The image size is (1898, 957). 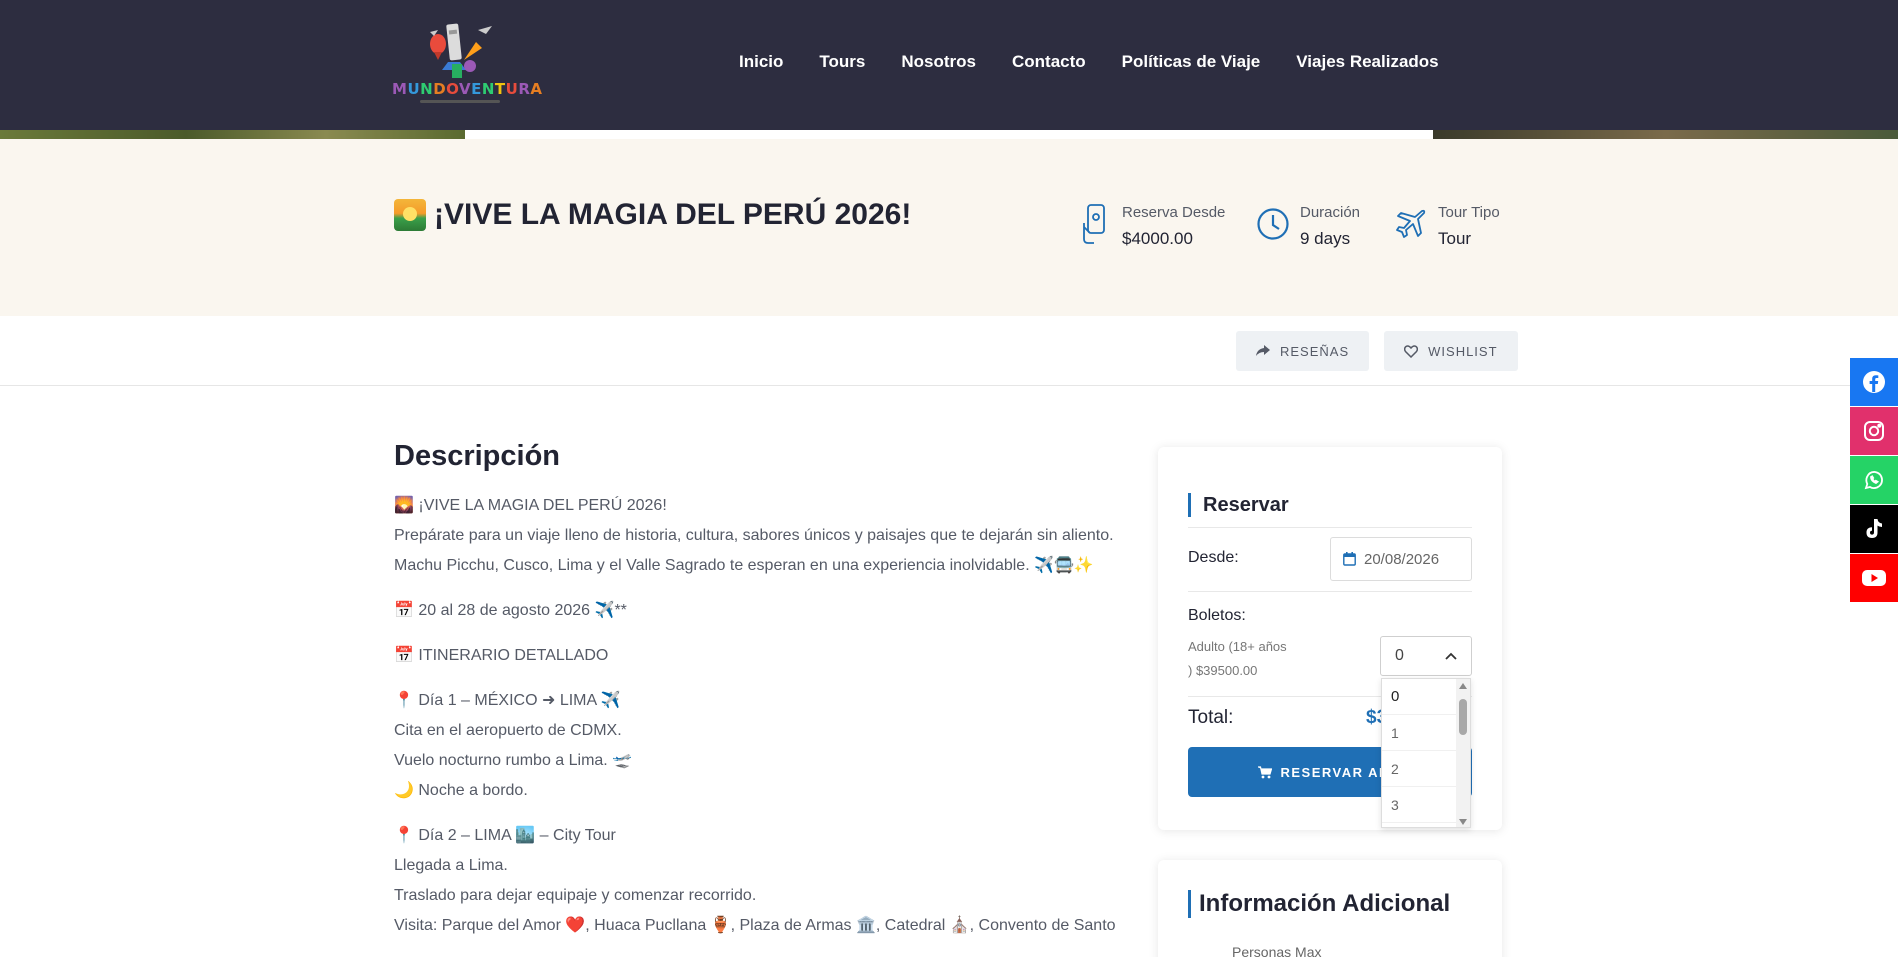 I want to click on ticket-type: Adulto (18+ años, so click(x=1237, y=646).